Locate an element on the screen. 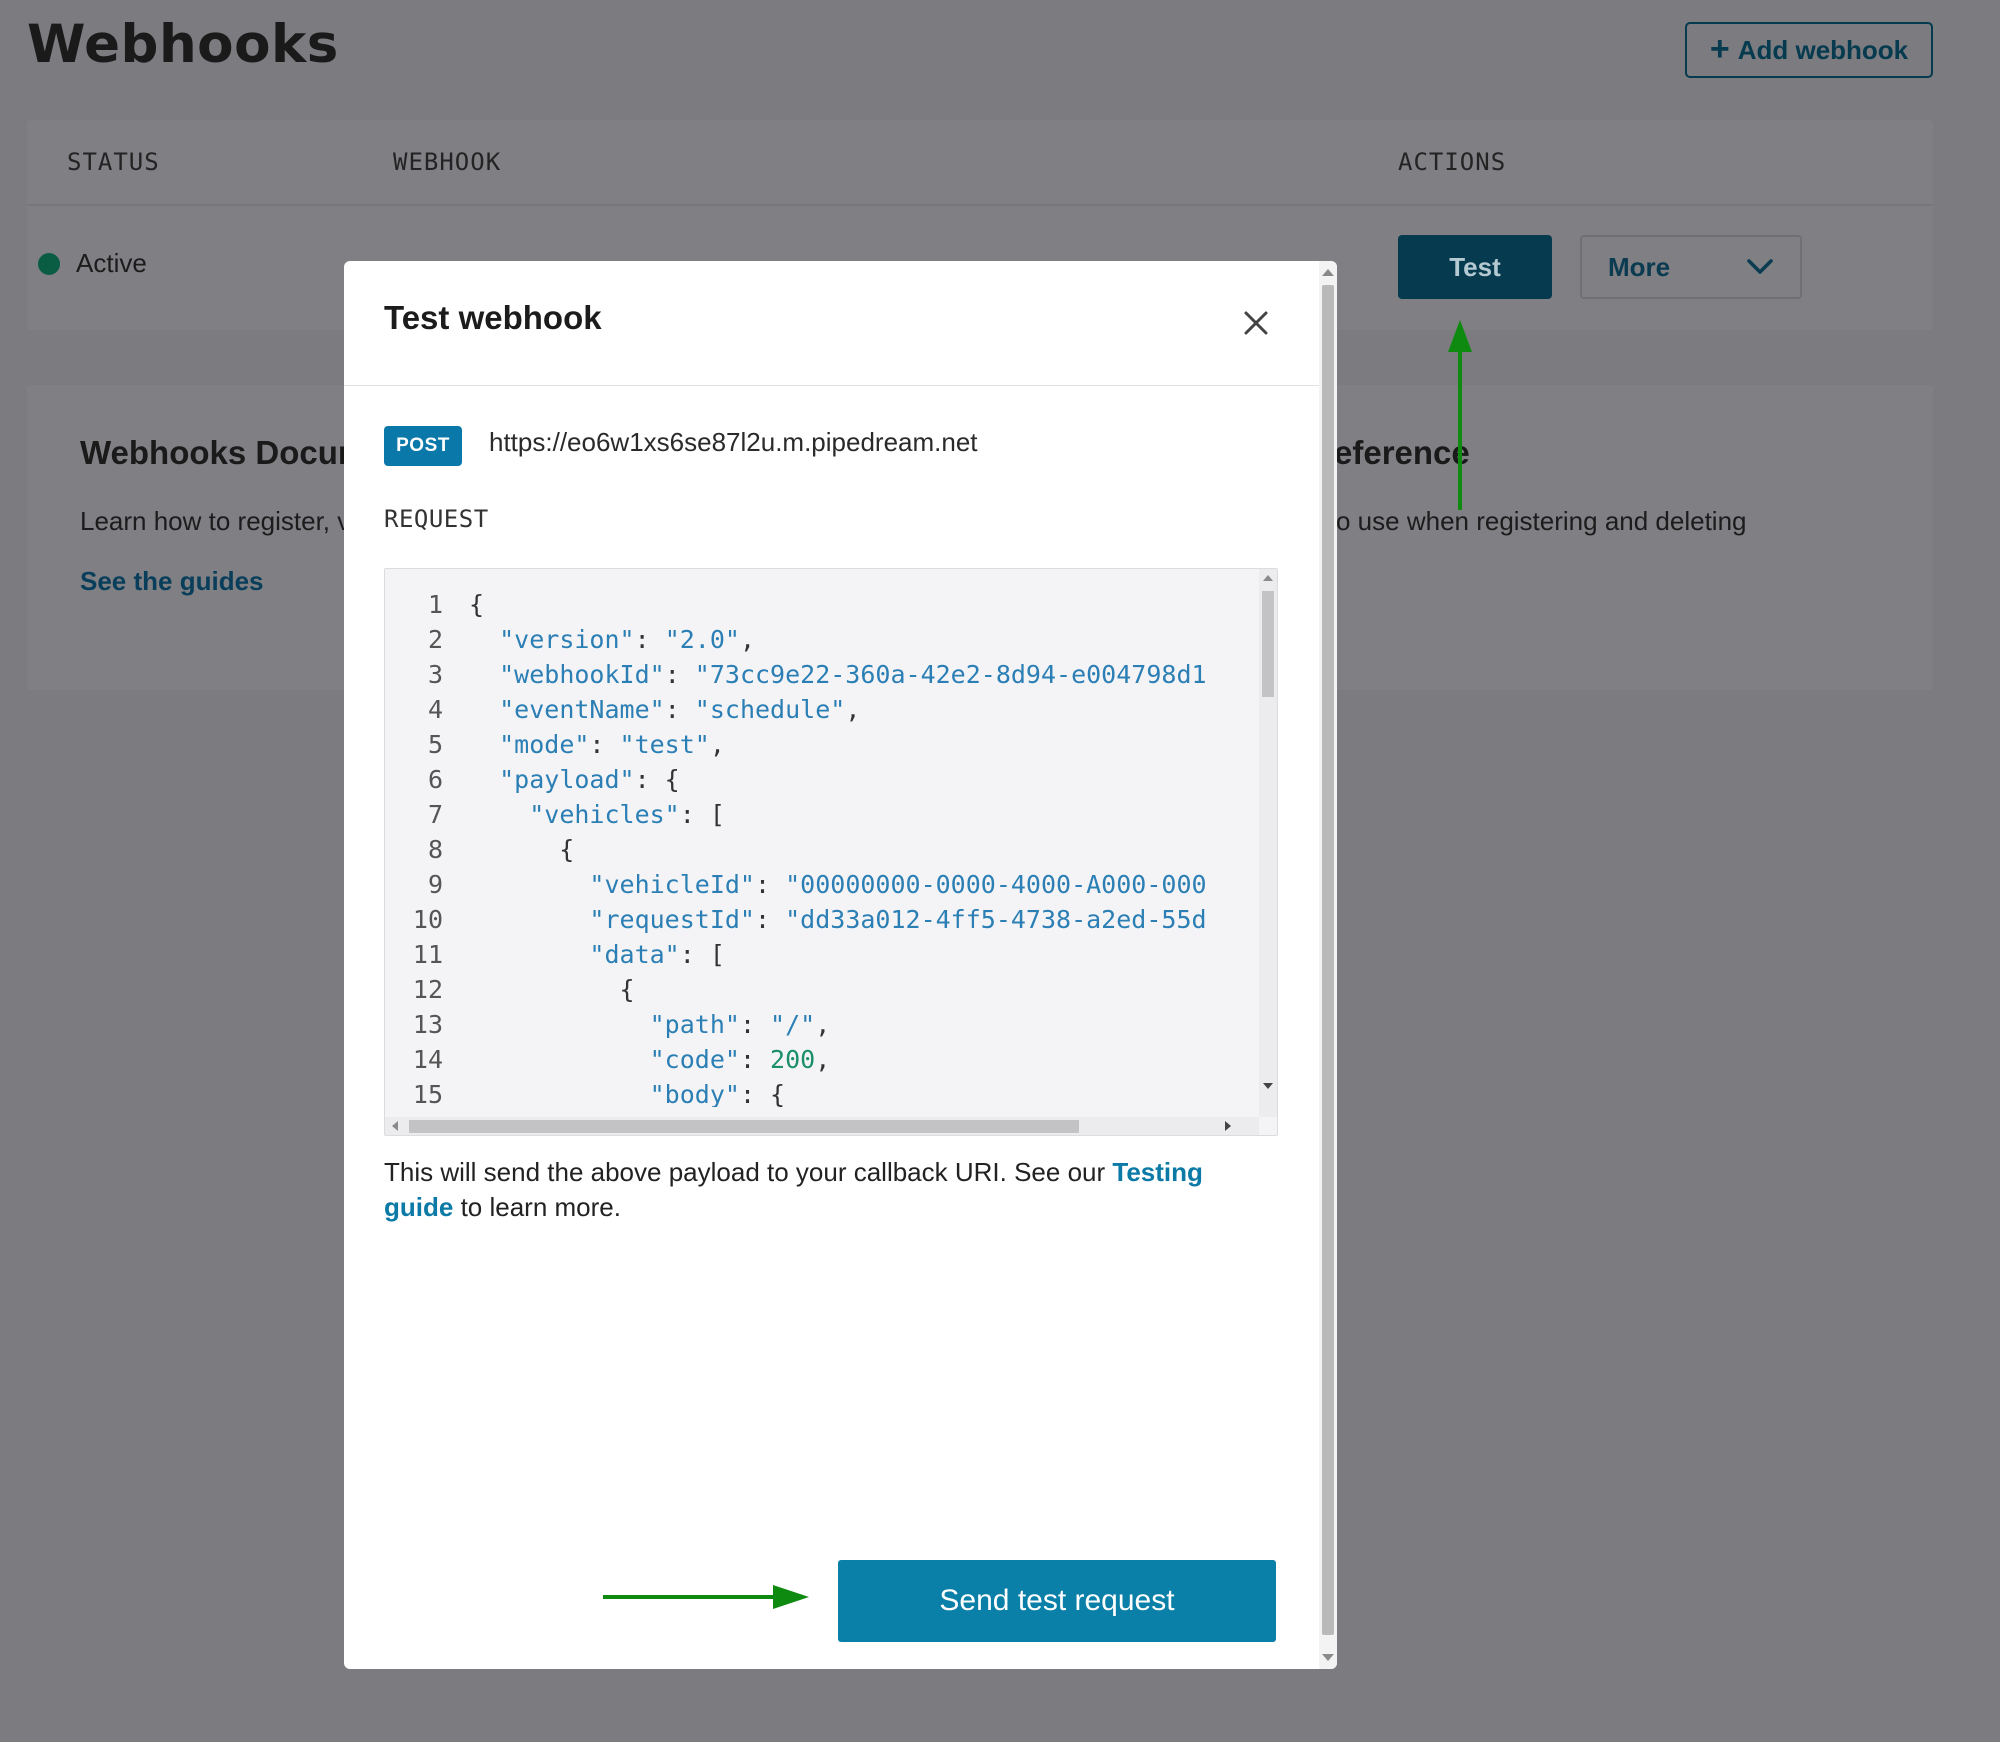  scroll-thumb is located at coordinates (1268, 644).